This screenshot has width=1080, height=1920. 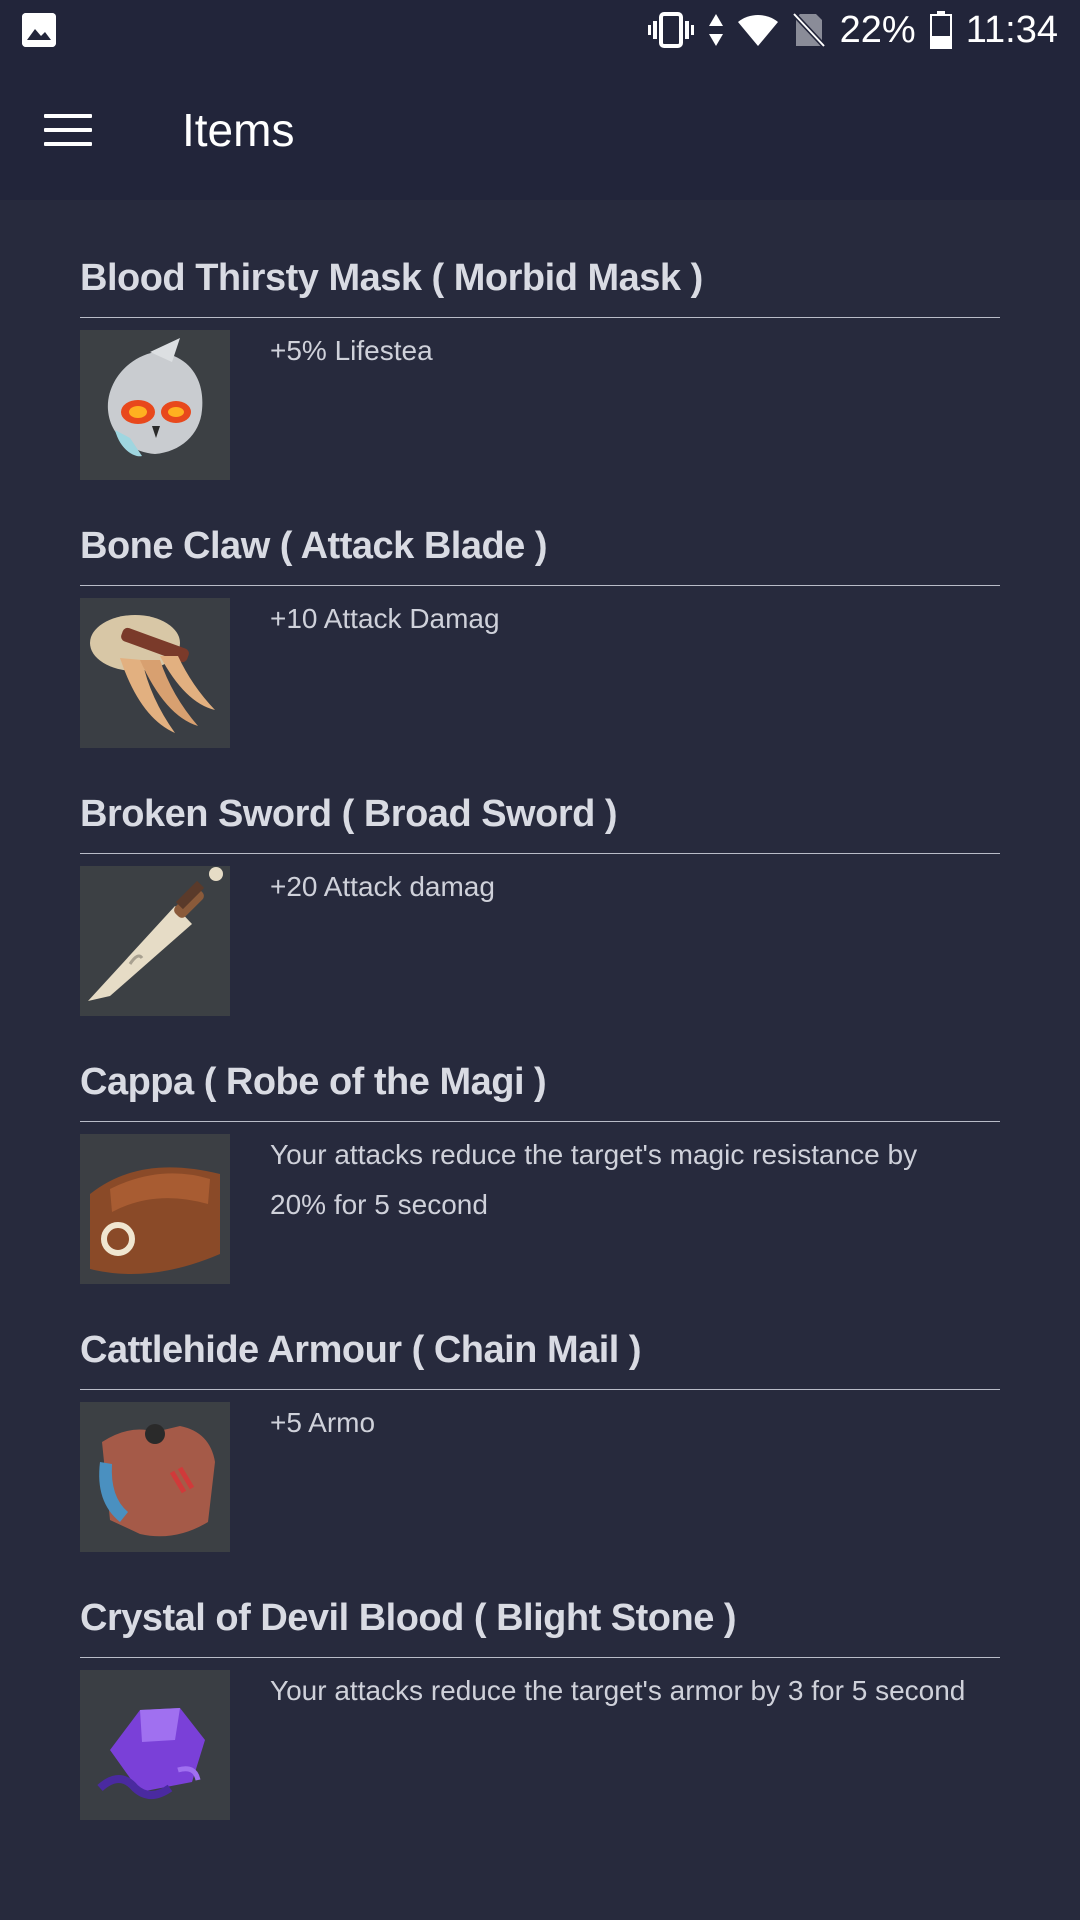 What do you see at coordinates (70, 130) in the screenshot?
I see `menu-icon` at bounding box center [70, 130].